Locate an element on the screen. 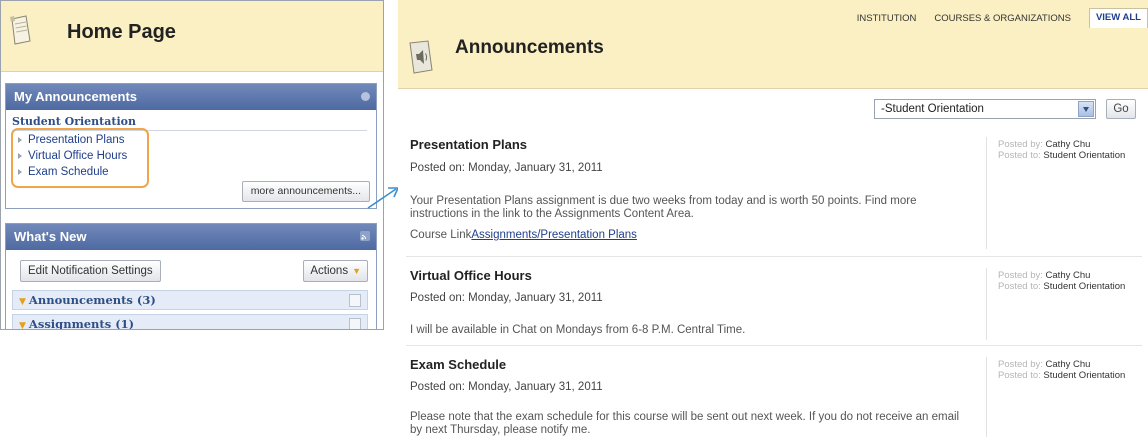  announcement-link-presentation-plans: Presentation Plans is located at coordinates (72, 140).